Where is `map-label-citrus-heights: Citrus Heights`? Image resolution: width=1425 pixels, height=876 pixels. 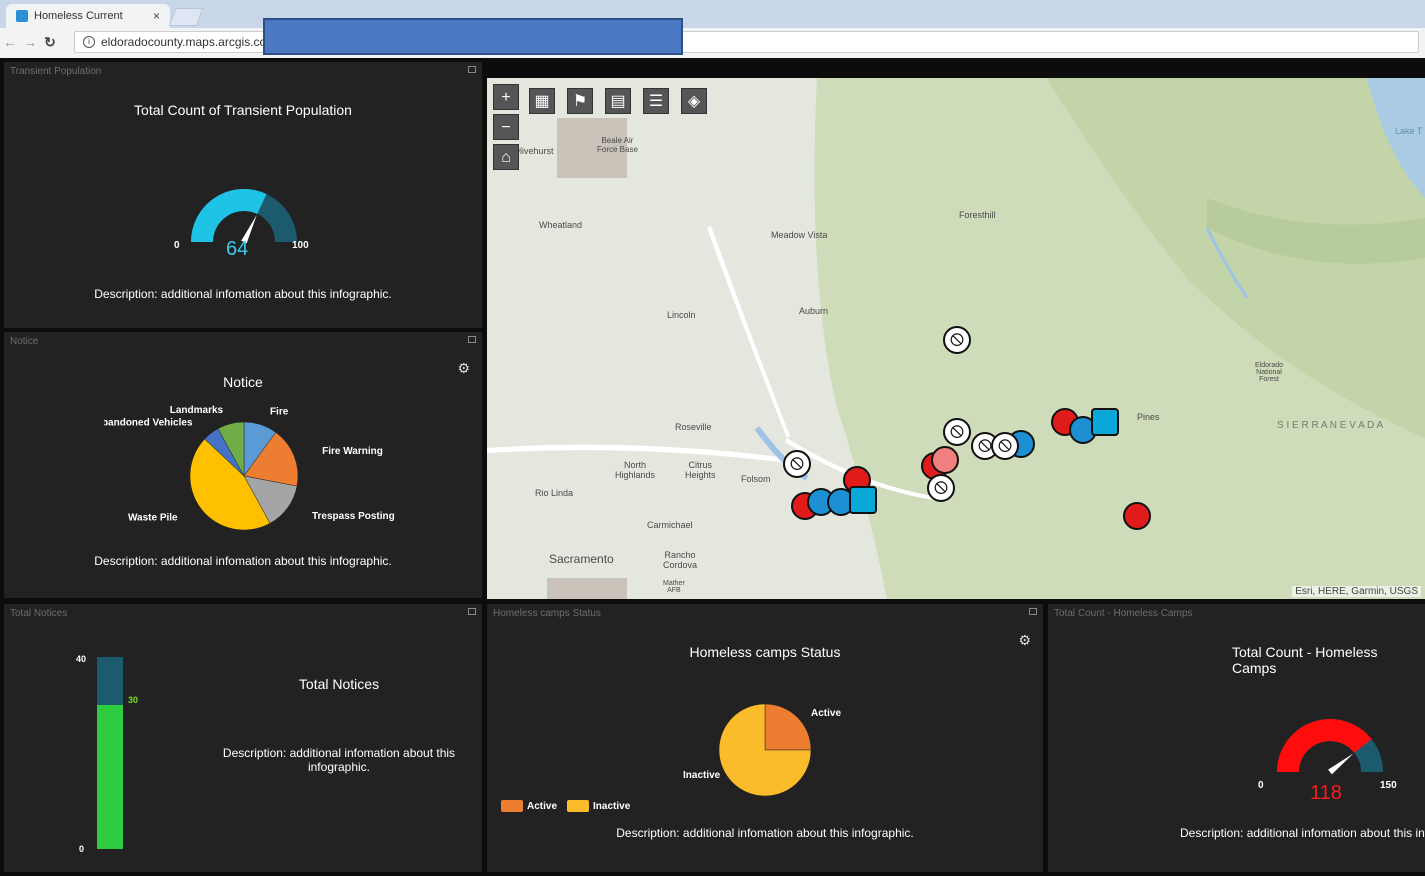
map-label-citrus-heights: Citrus Heights is located at coordinates (700, 470).